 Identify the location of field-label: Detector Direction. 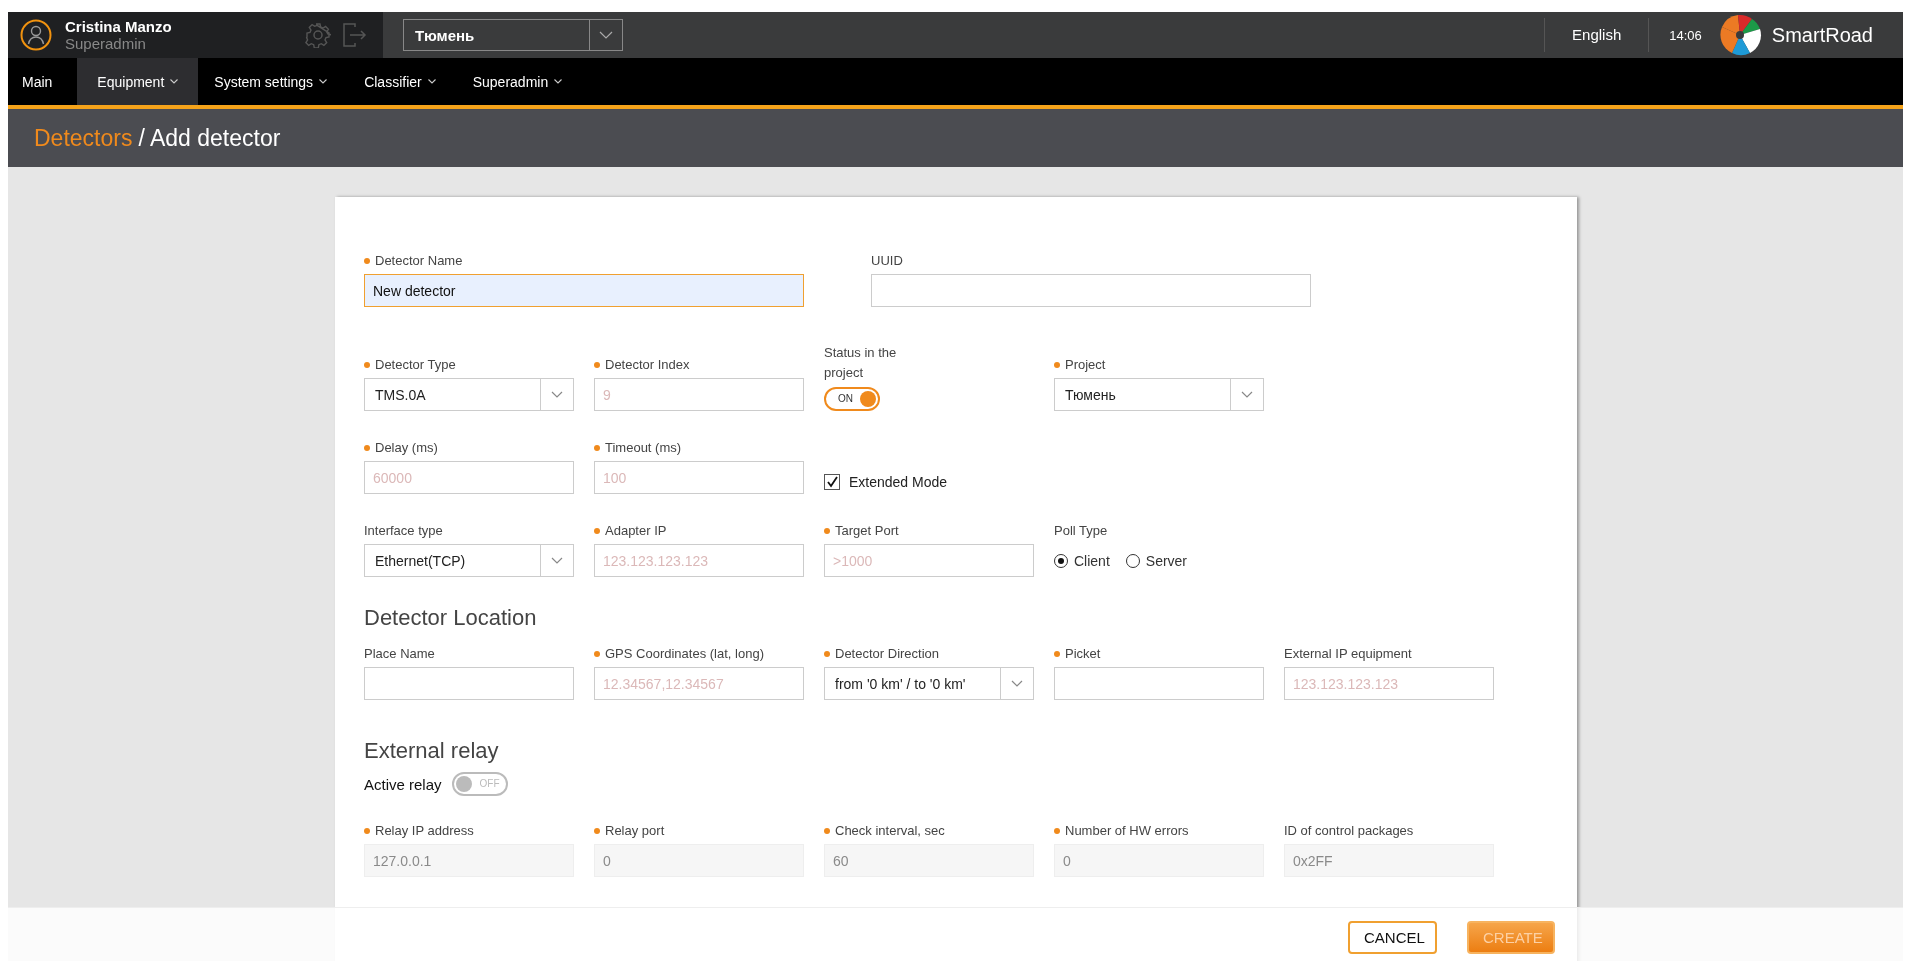
(887, 653).